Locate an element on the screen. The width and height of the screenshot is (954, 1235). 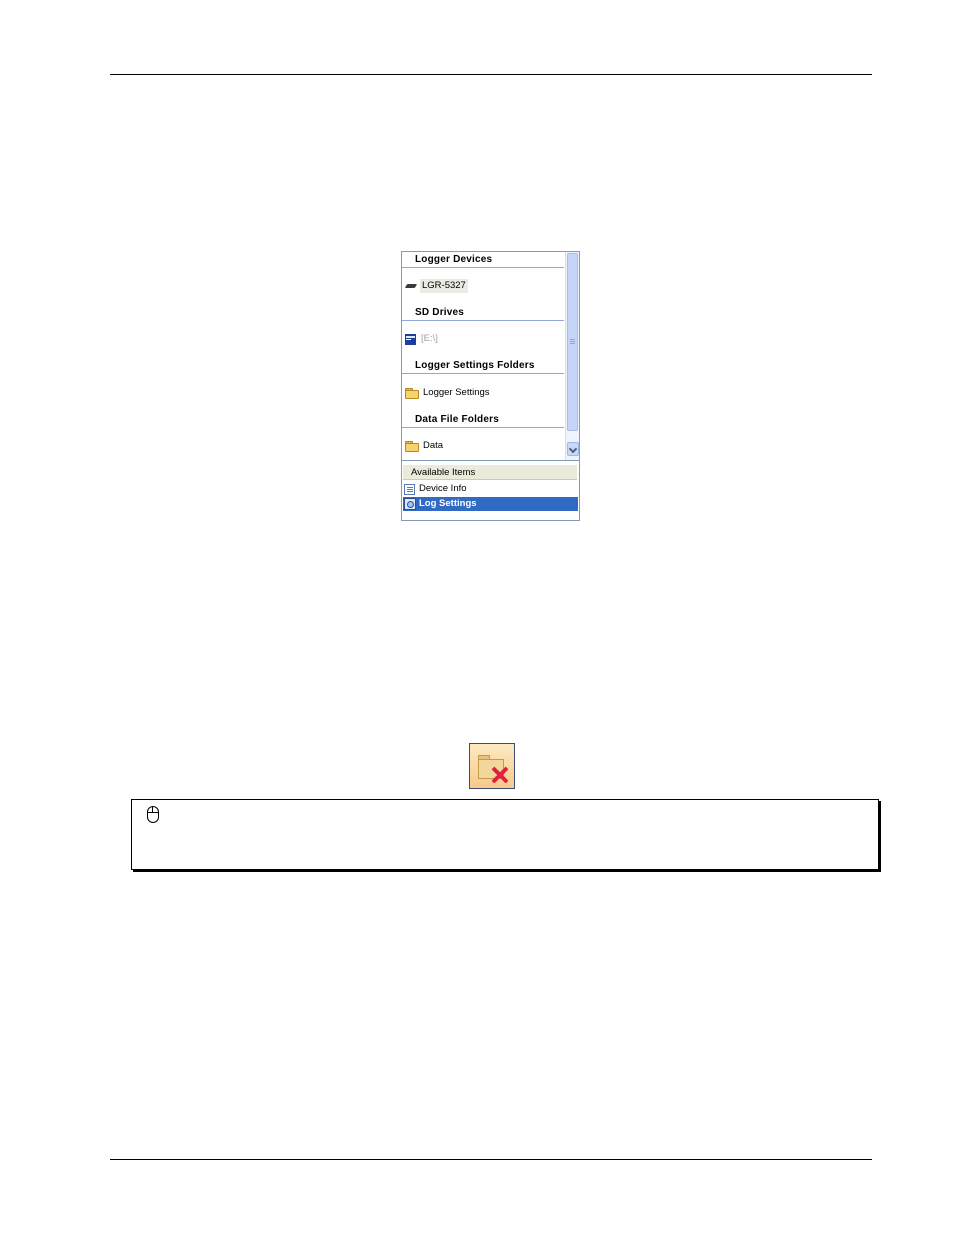
scrollbar-thumb is located at coordinates (572, 342).